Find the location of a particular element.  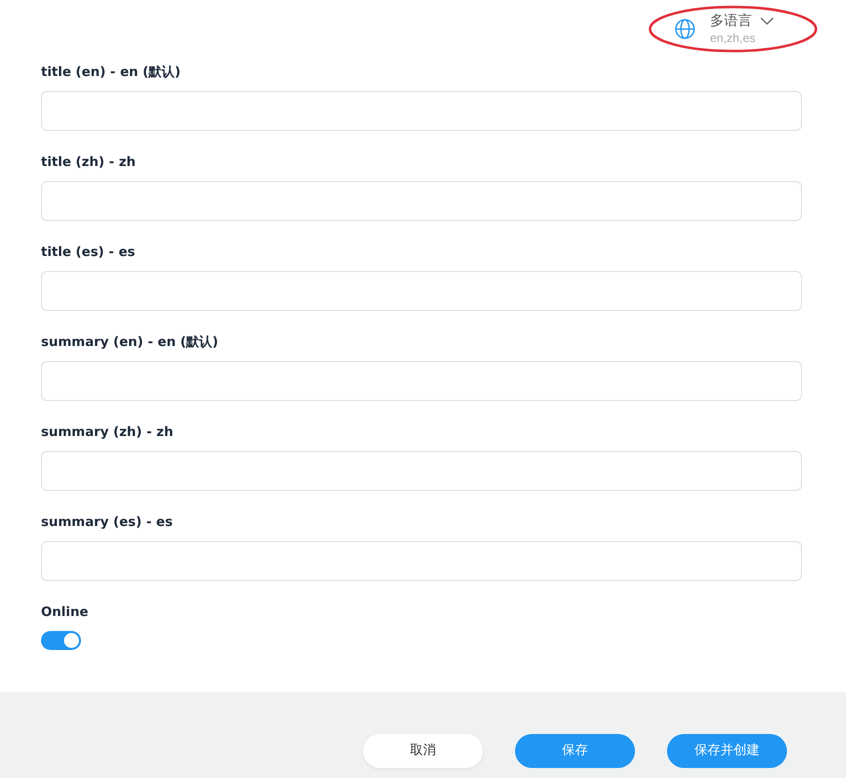

chevron-down-icon is located at coordinates (767, 21).